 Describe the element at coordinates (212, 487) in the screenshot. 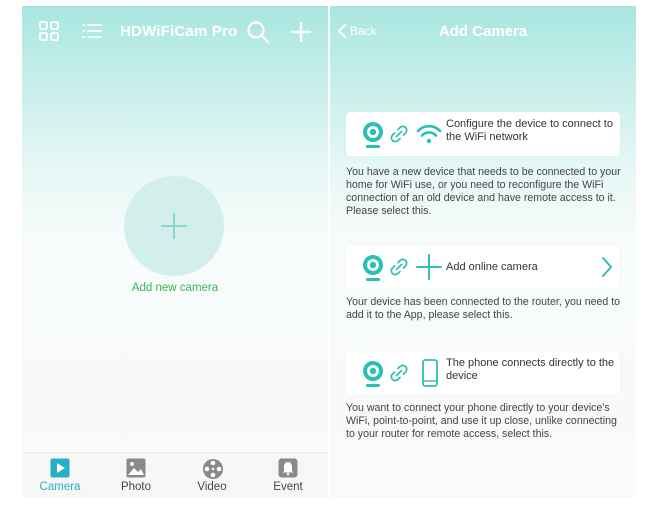

I see `tab-label: Video` at that location.